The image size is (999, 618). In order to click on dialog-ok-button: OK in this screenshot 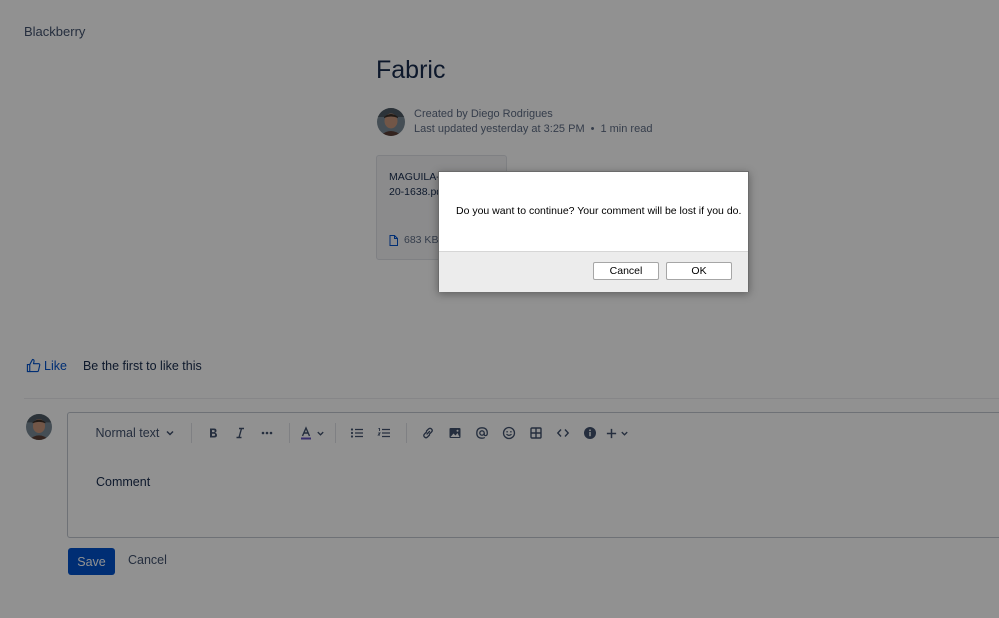, I will do `click(699, 271)`.